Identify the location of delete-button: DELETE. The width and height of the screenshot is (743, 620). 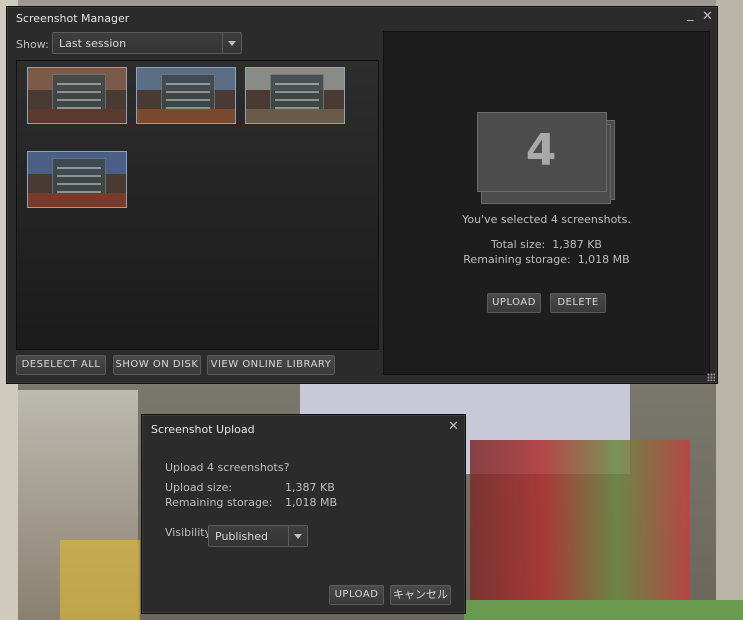
(578, 303).